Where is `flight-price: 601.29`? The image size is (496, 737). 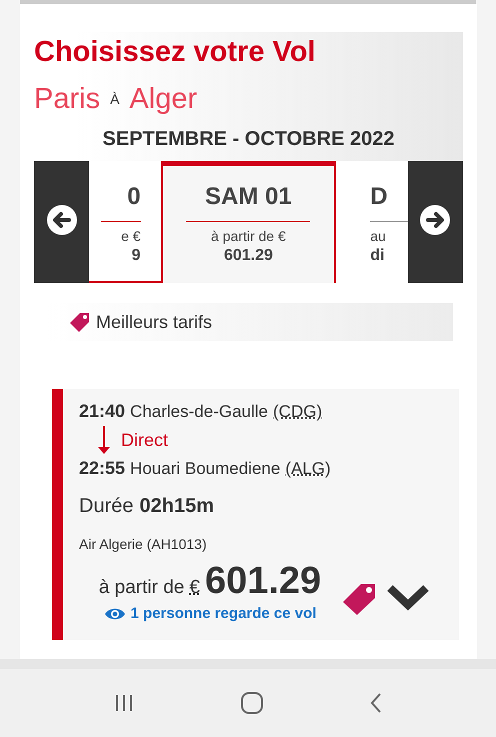 flight-price: 601.29 is located at coordinates (263, 581).